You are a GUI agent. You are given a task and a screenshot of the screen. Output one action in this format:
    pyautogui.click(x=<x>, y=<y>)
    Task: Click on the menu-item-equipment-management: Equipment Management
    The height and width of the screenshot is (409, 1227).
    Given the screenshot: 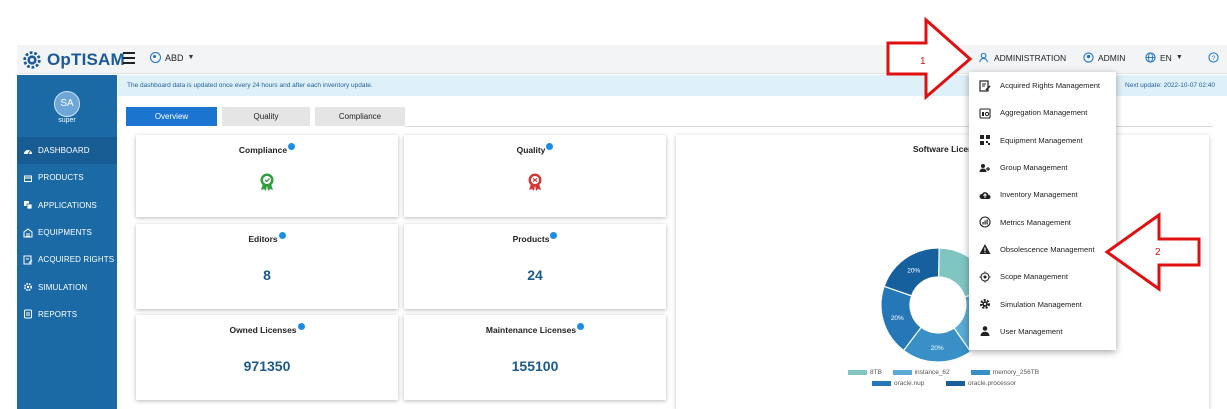 What is the action you would take?
    pyautogui.click(x=1042, y=140)
    